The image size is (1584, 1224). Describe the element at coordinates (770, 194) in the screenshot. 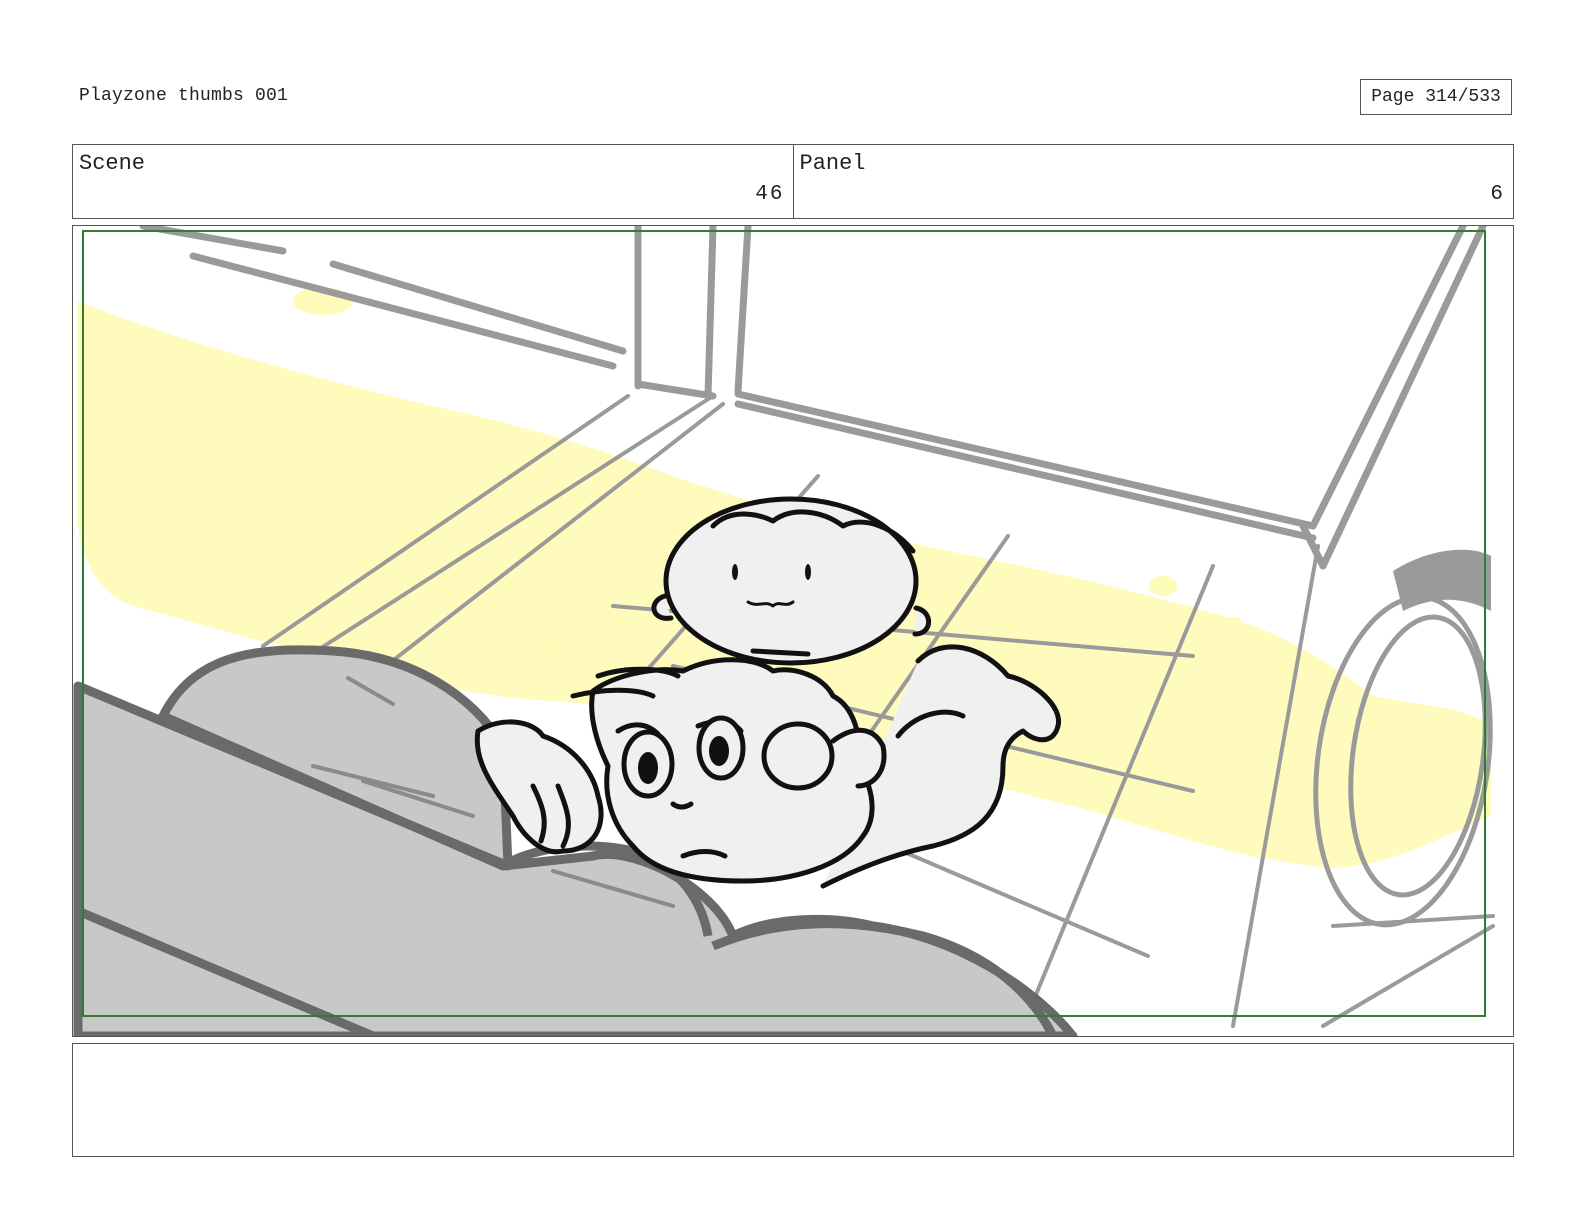

I see `scene-number: 46` at that location.